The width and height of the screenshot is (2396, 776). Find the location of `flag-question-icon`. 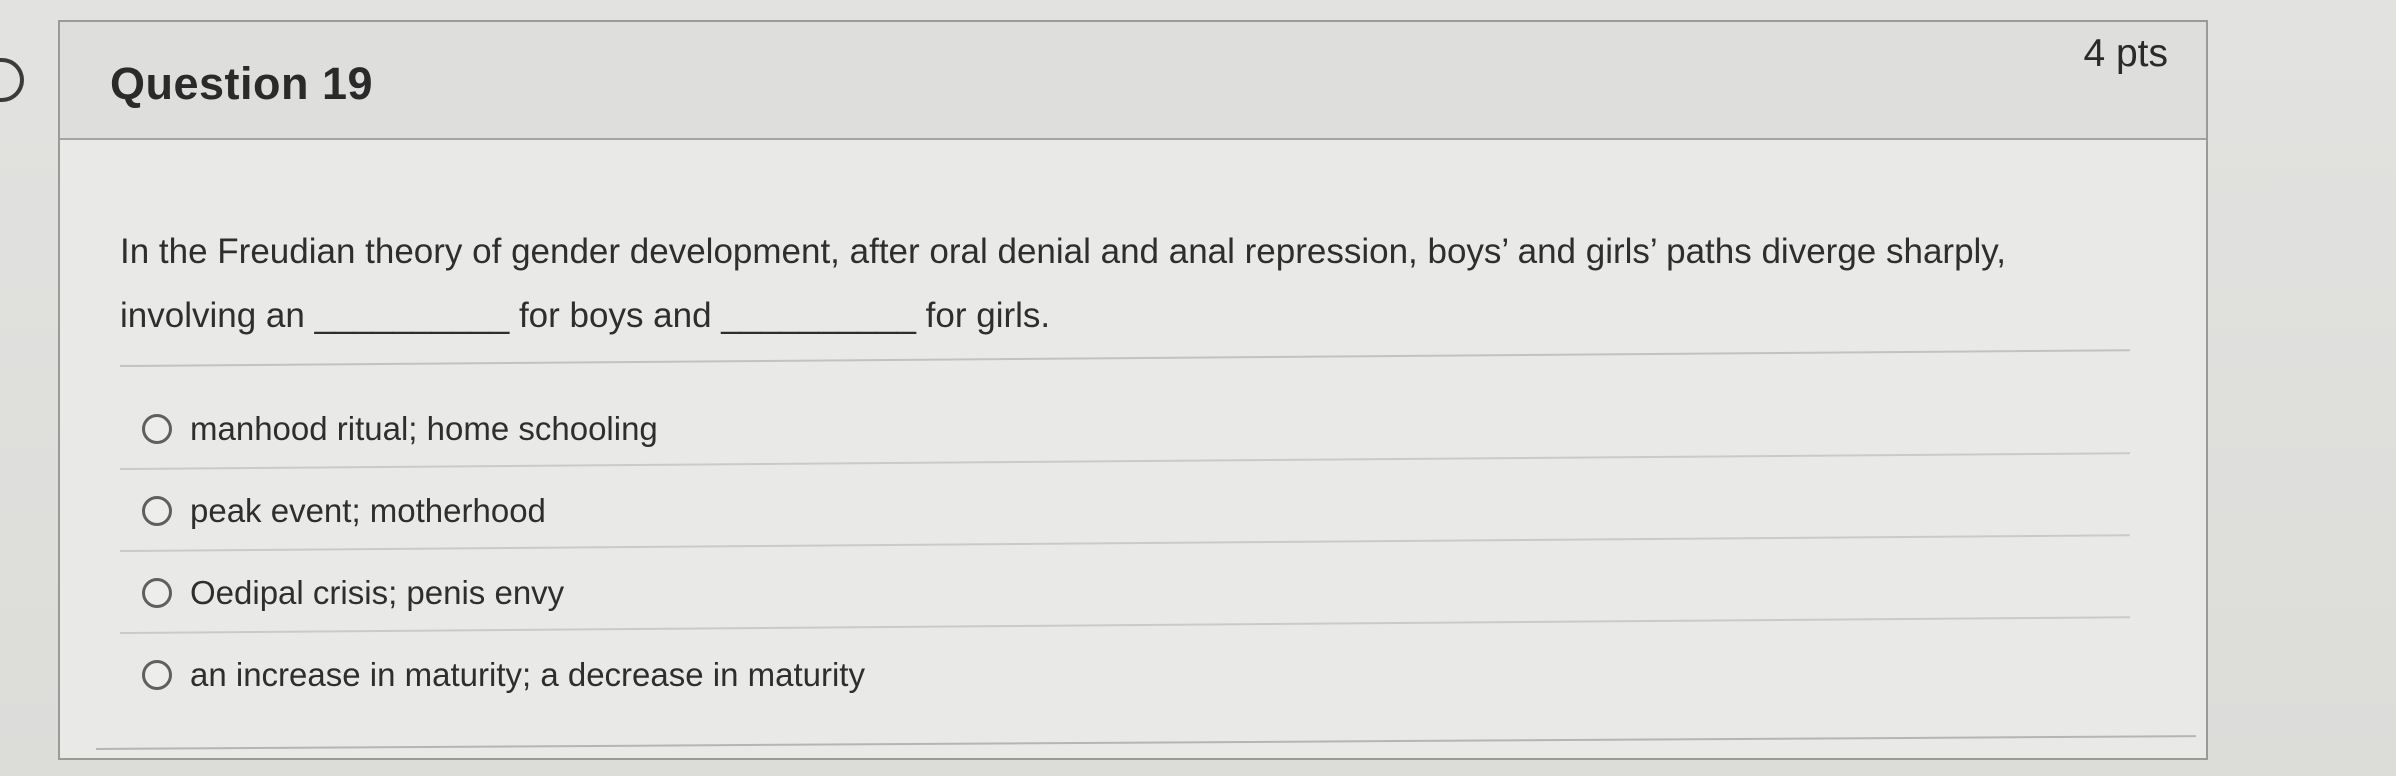

flag-question-icon is located at coordinates (12, 80).